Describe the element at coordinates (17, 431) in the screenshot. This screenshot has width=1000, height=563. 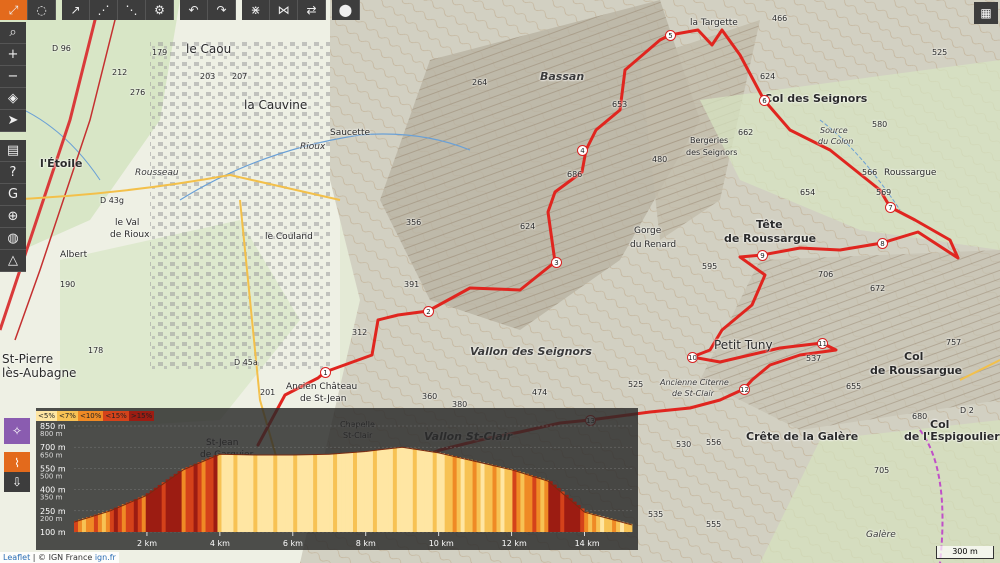
I see `profile-tool-icon: ✧` at that location.